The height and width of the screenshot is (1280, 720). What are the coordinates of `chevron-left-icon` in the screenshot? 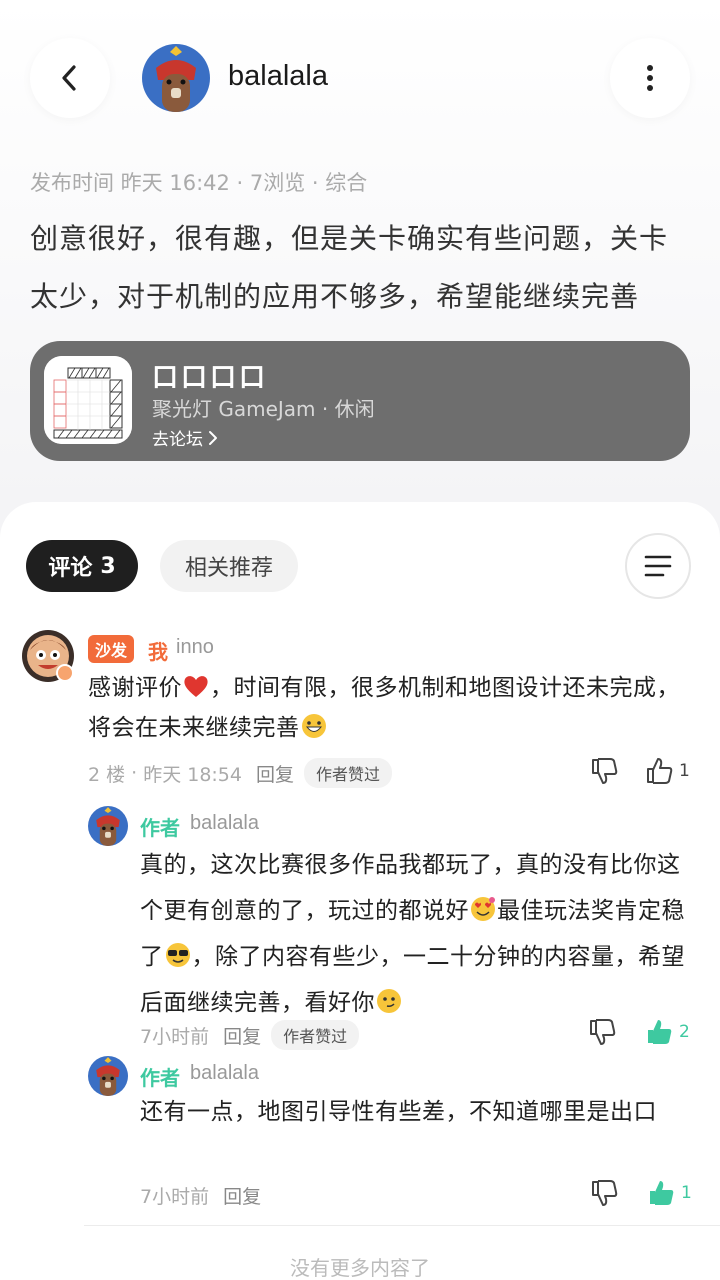 It's located at (69, 78).